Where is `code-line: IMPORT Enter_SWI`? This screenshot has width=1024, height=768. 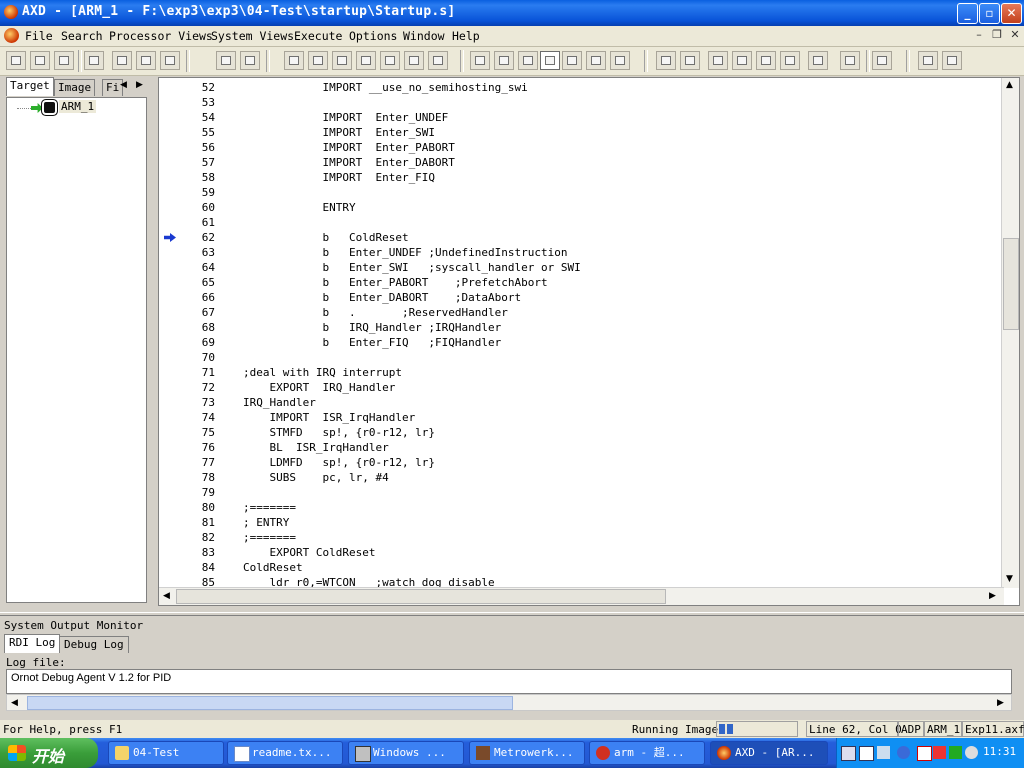
code-line: IMPORT Enter_SWI is located at coordinates (339, 132).